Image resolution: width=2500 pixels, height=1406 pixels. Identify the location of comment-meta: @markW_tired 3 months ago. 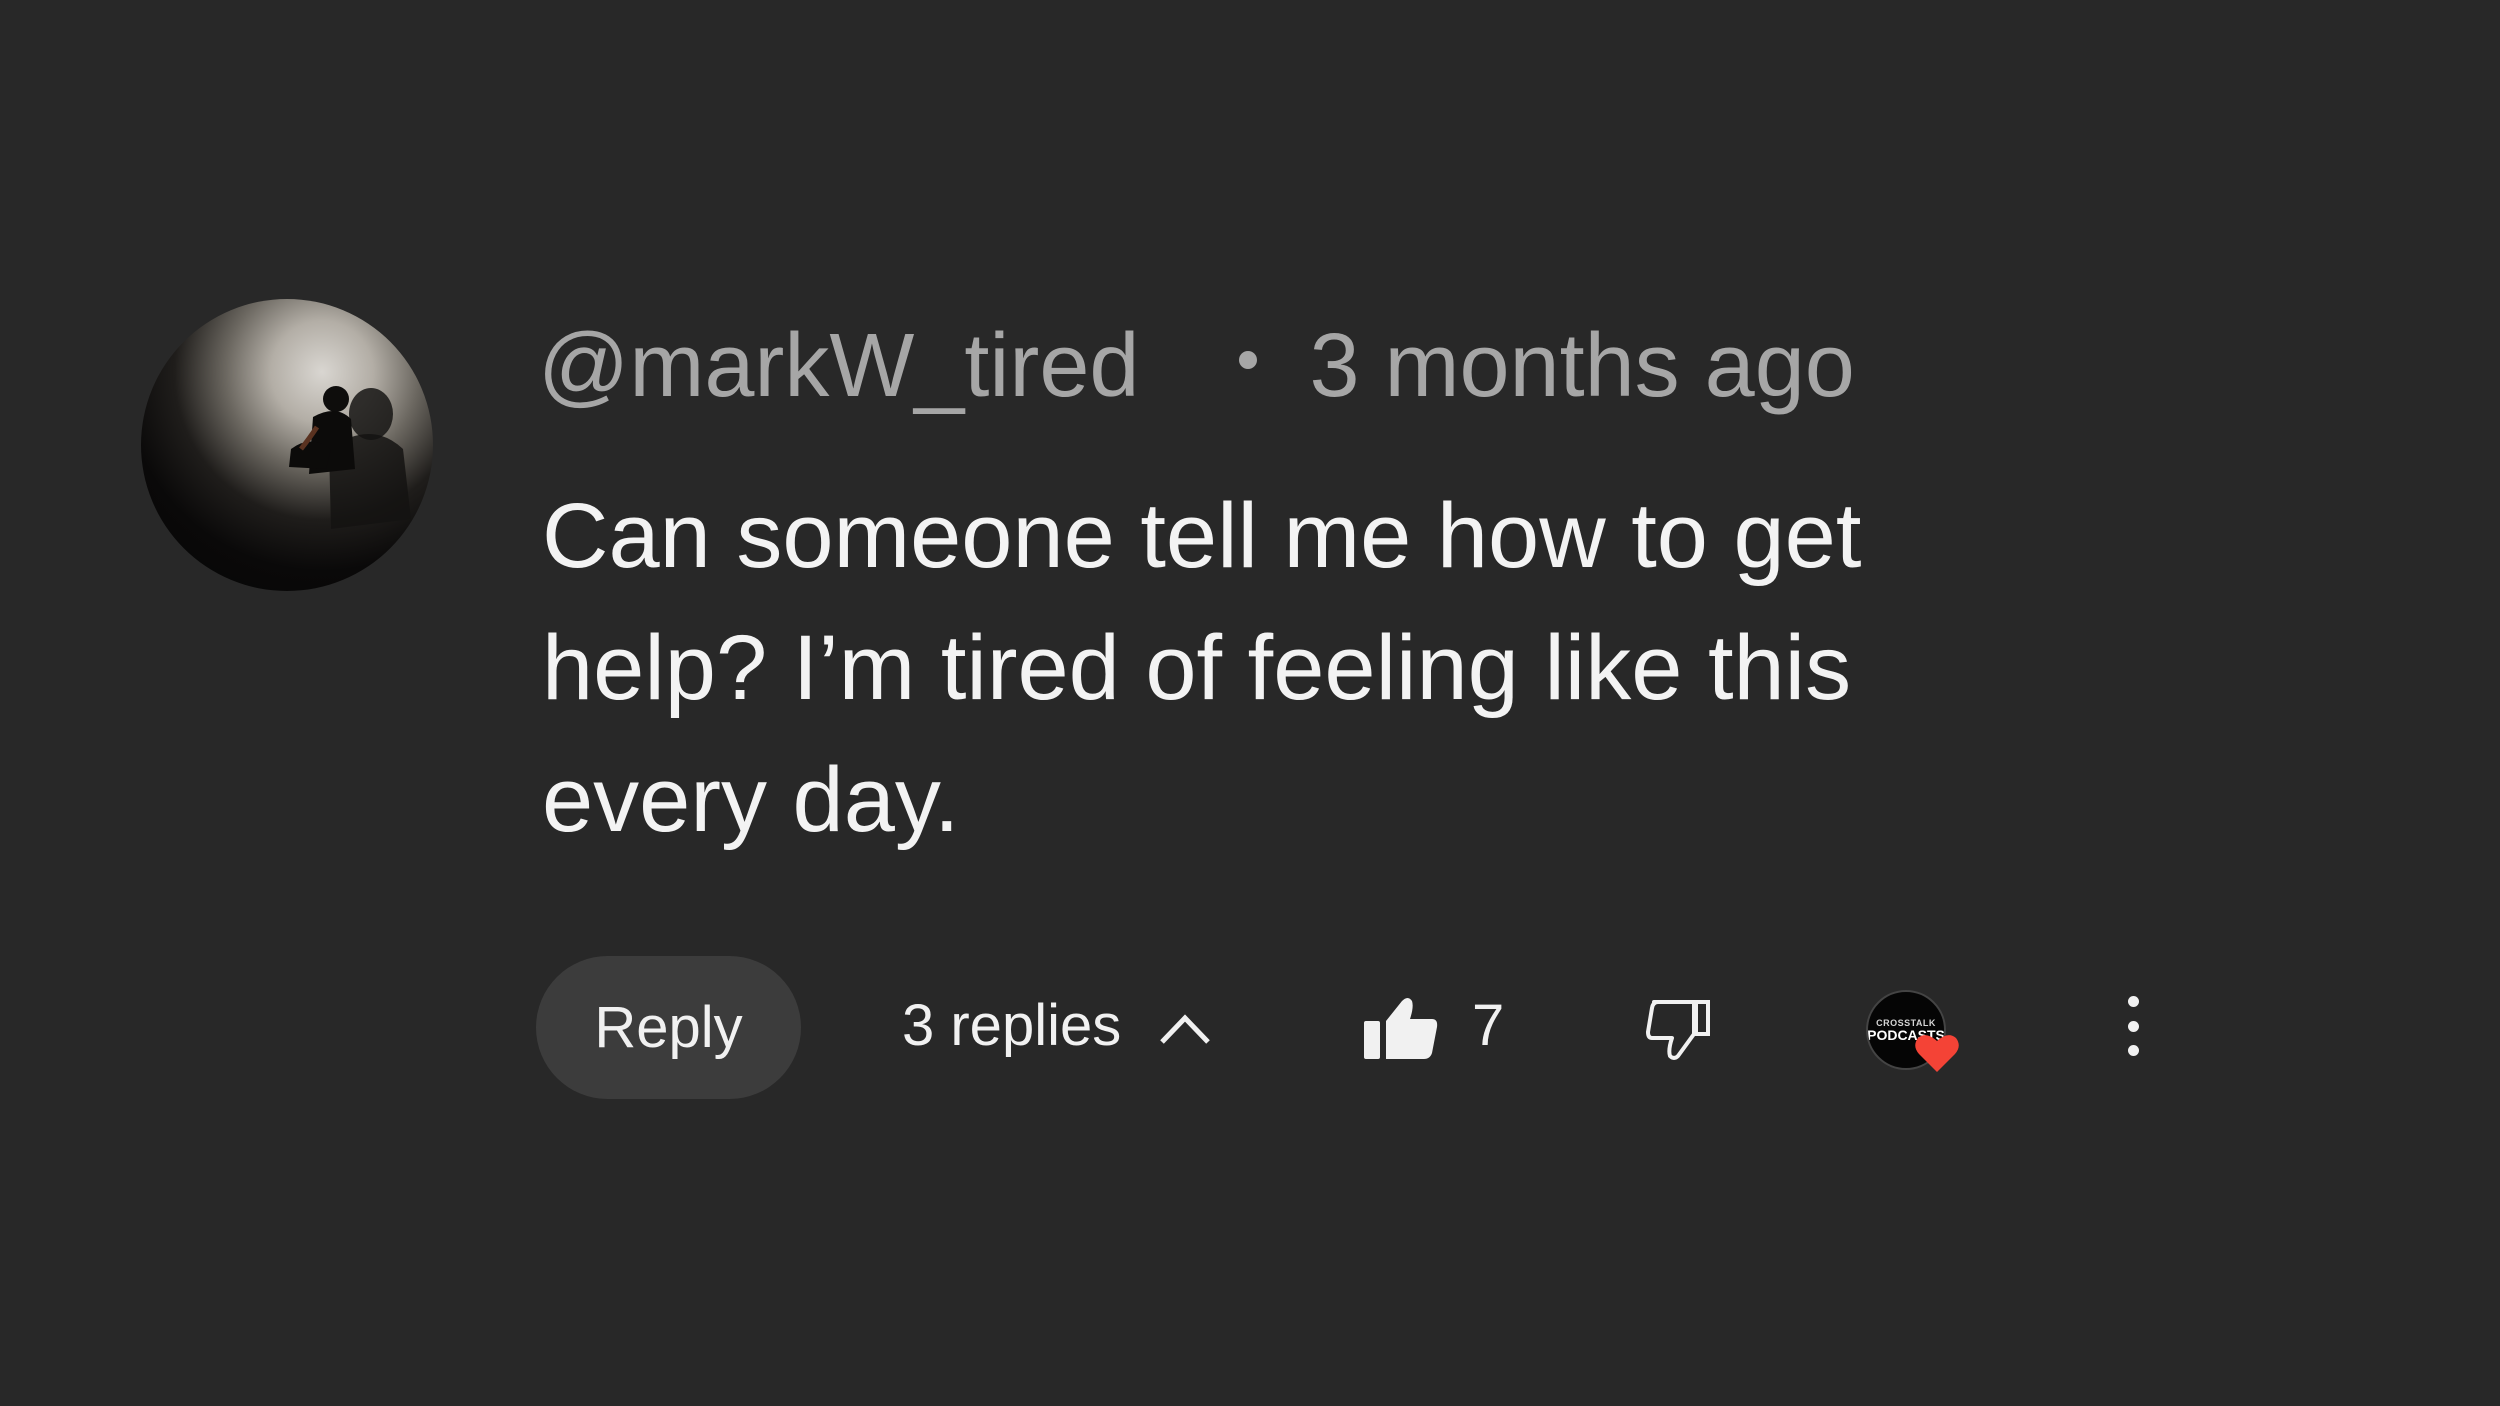
(1196, 366).